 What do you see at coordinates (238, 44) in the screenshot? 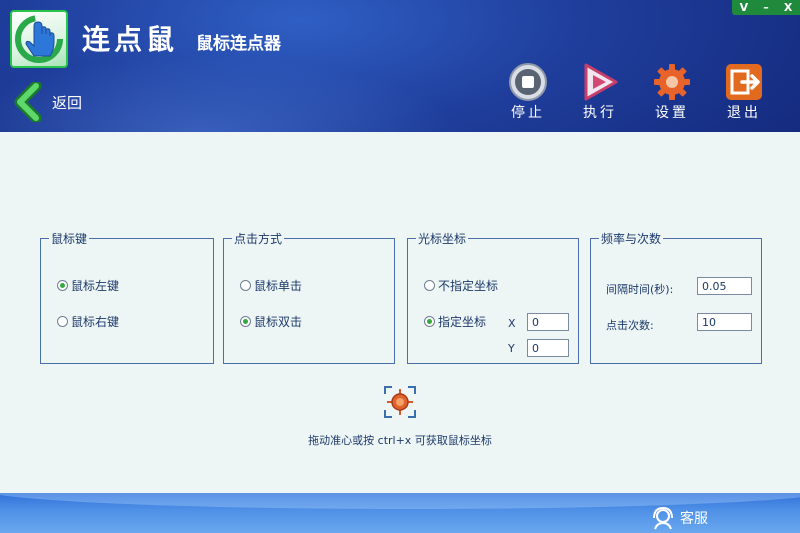
I see `app-subtitle: 鼠标连点器` at bounding box center [238, 44].